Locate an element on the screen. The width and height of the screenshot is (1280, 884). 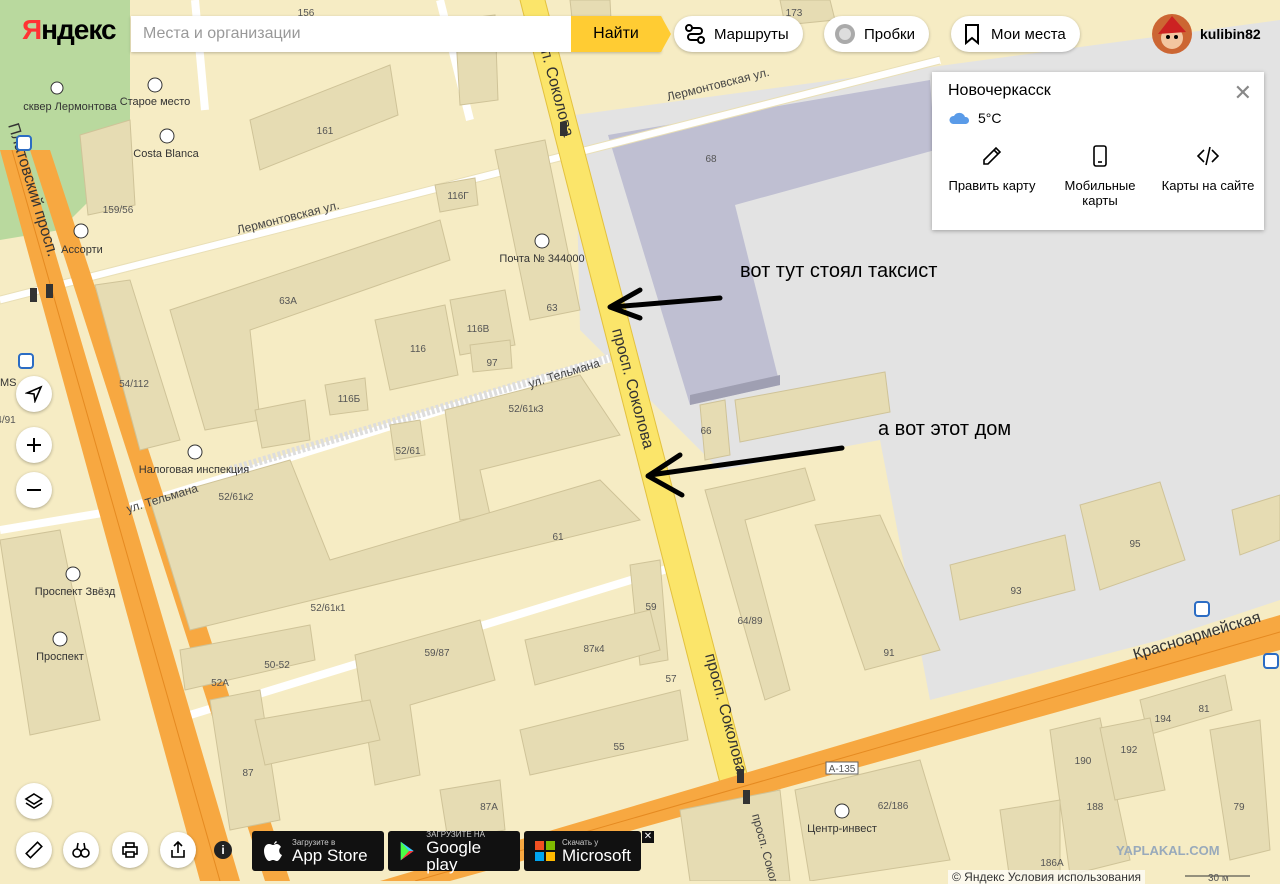
svg-text: 93 is located at coordinates (1016, 591).